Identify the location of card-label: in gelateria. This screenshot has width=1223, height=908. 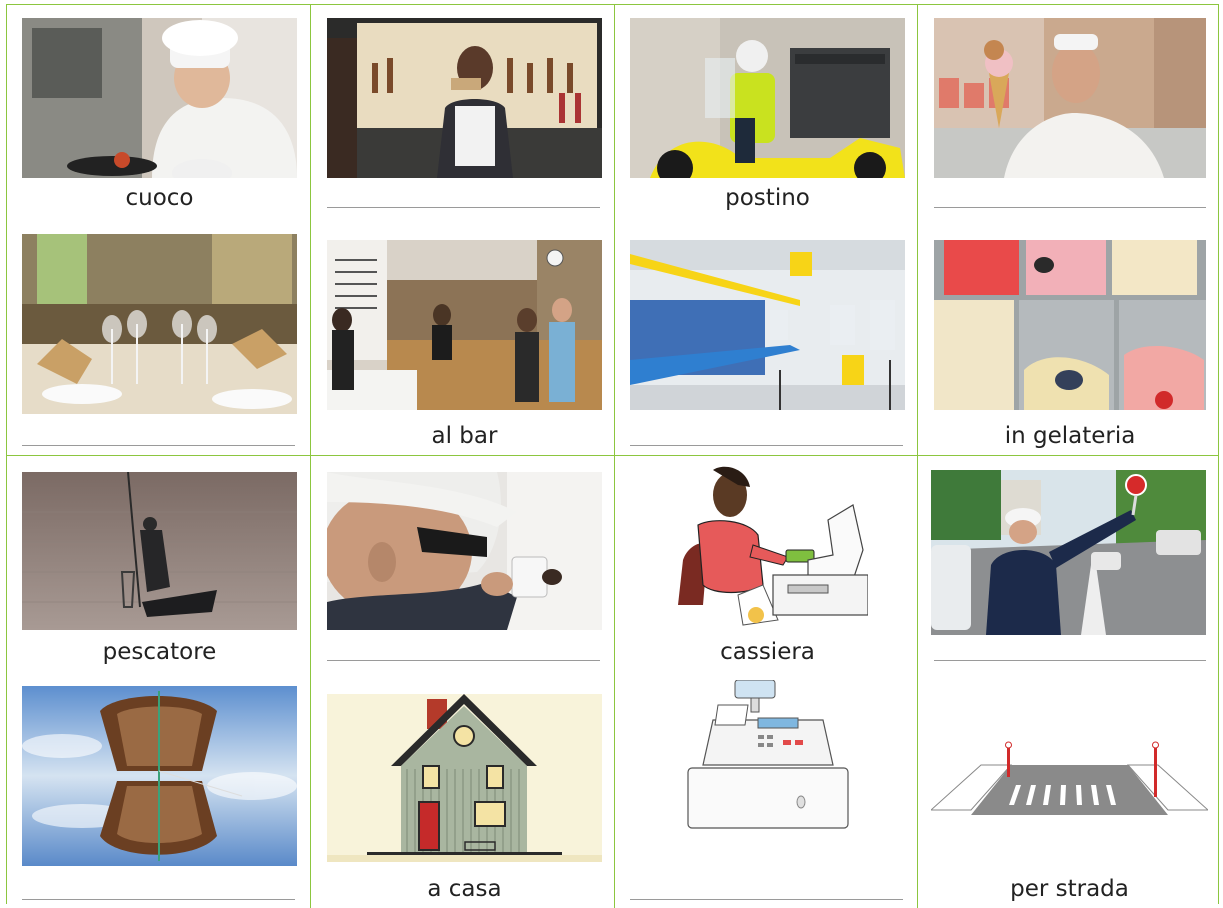
(1070, 436).